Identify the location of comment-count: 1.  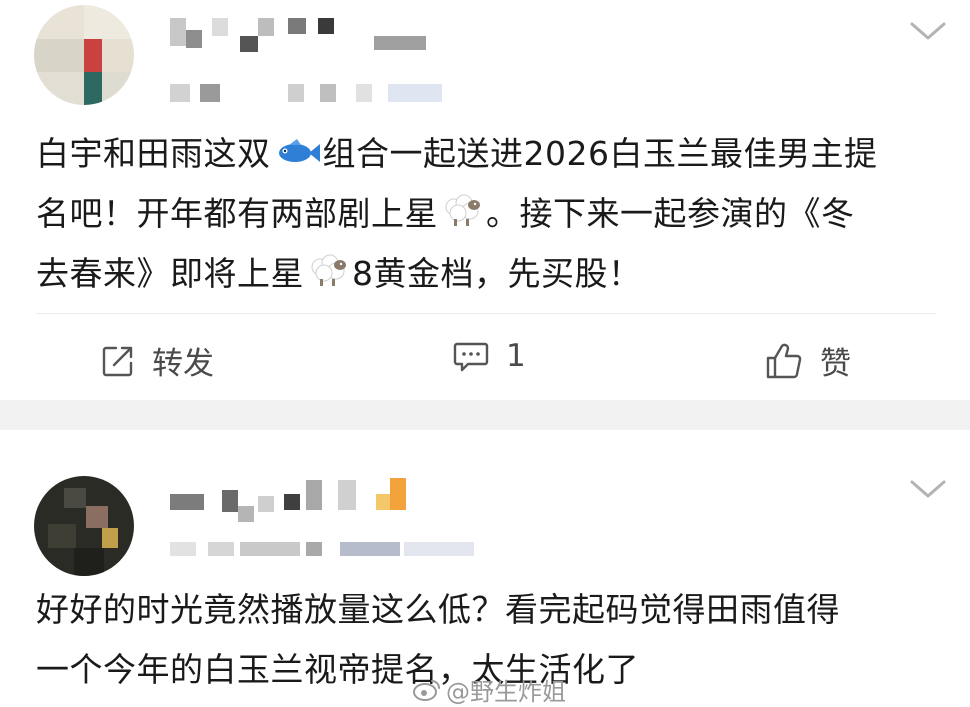
(516, 356).